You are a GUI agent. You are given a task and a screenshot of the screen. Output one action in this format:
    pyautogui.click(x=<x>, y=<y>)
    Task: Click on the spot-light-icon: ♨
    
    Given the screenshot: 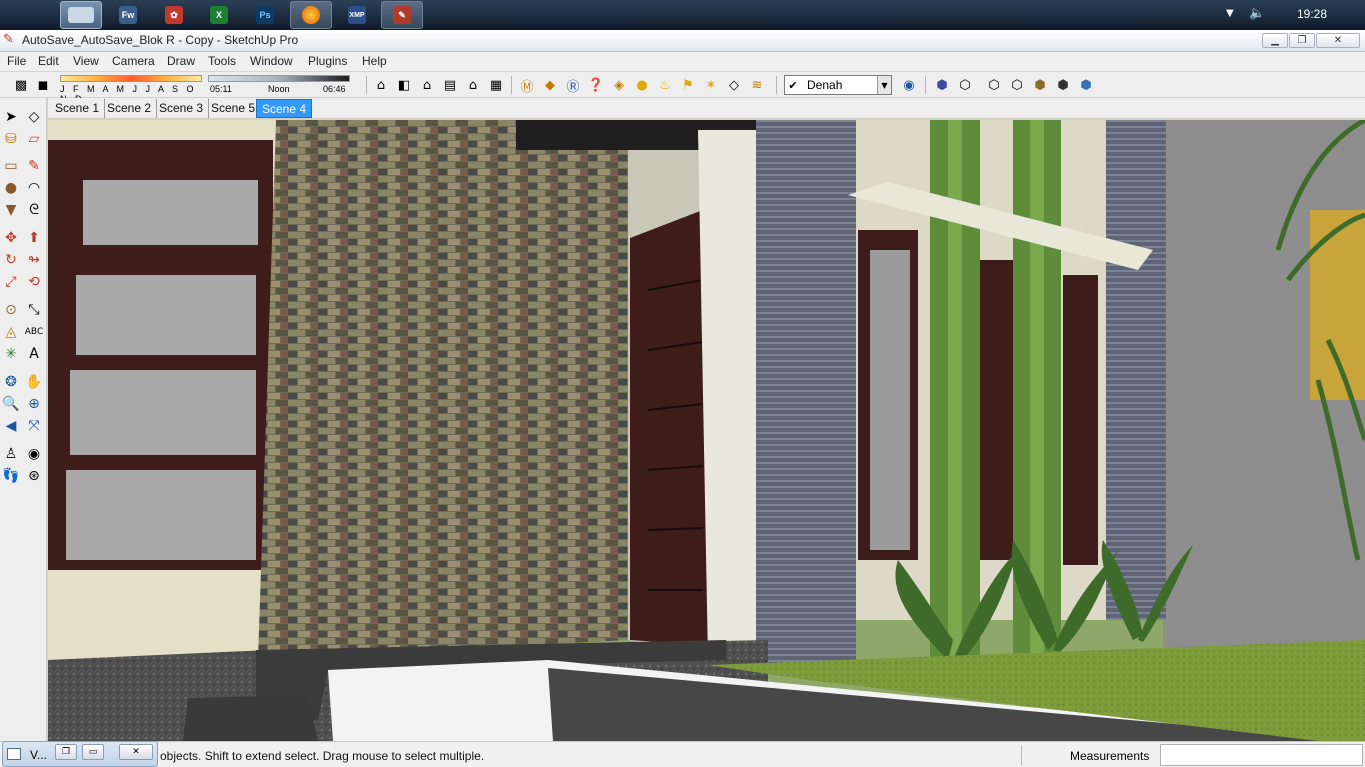 What is the action you would take?
    pyautogui.click(x=665, y=85)
    